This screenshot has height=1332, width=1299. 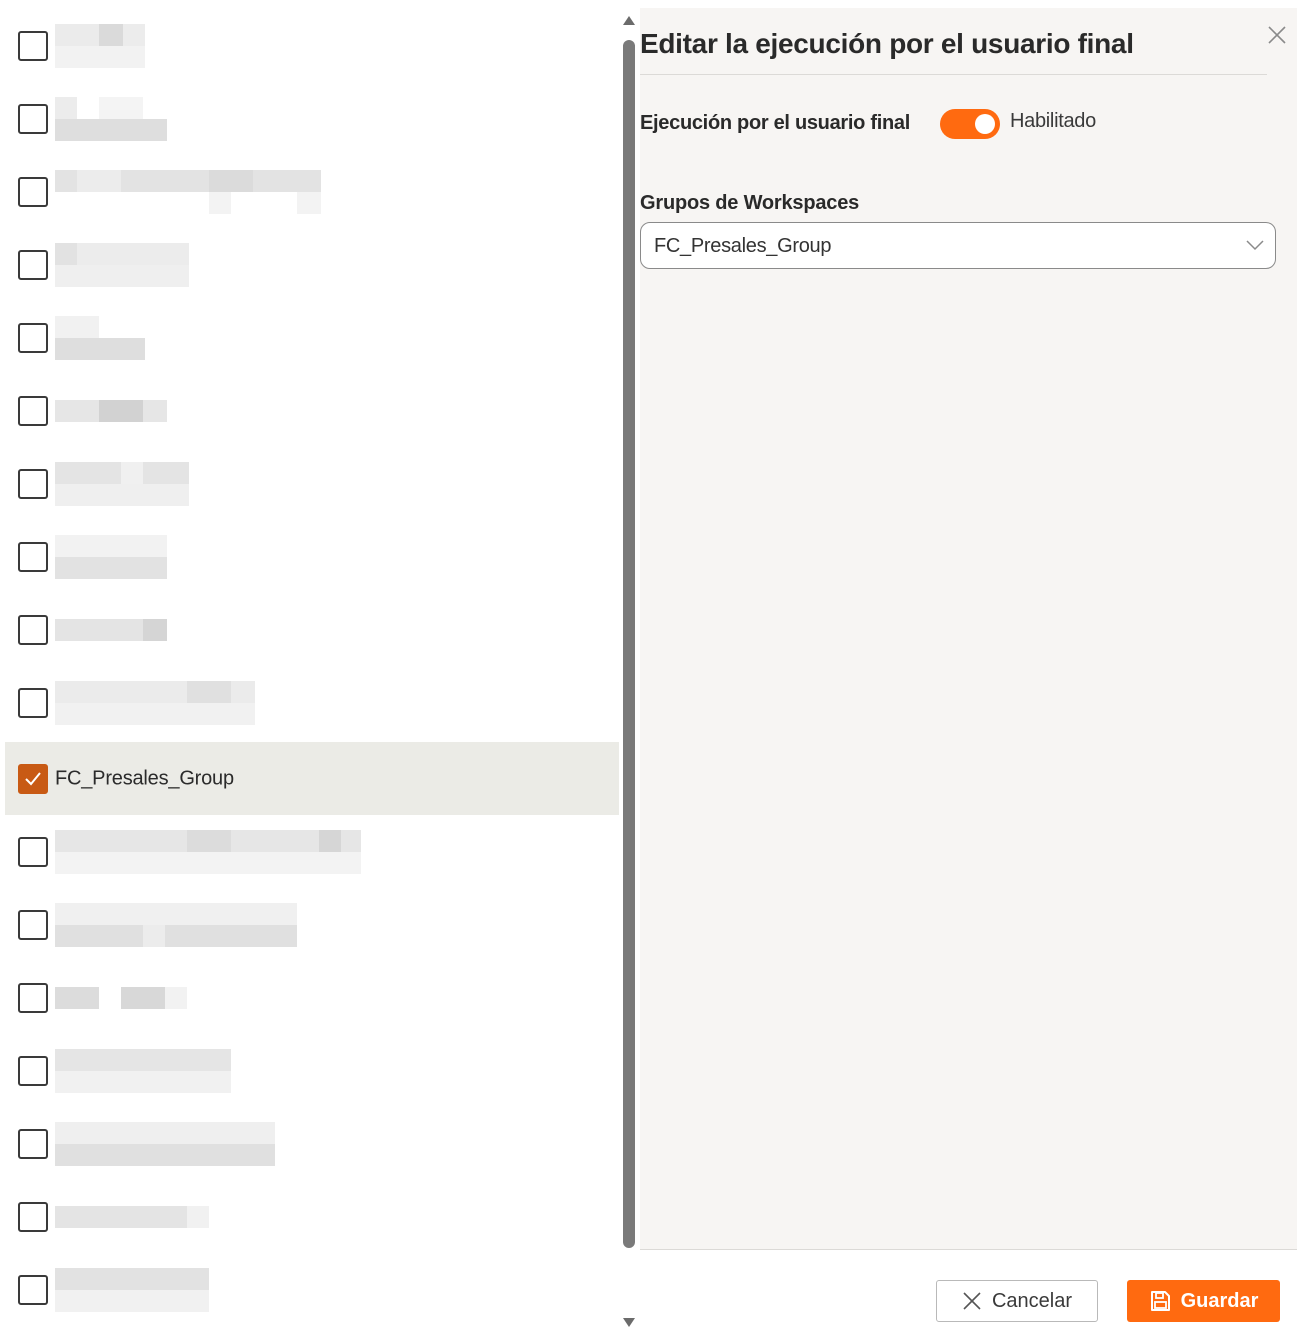 I want to click on cancel-button: Cancelar, so click(x=1017, y=1301).